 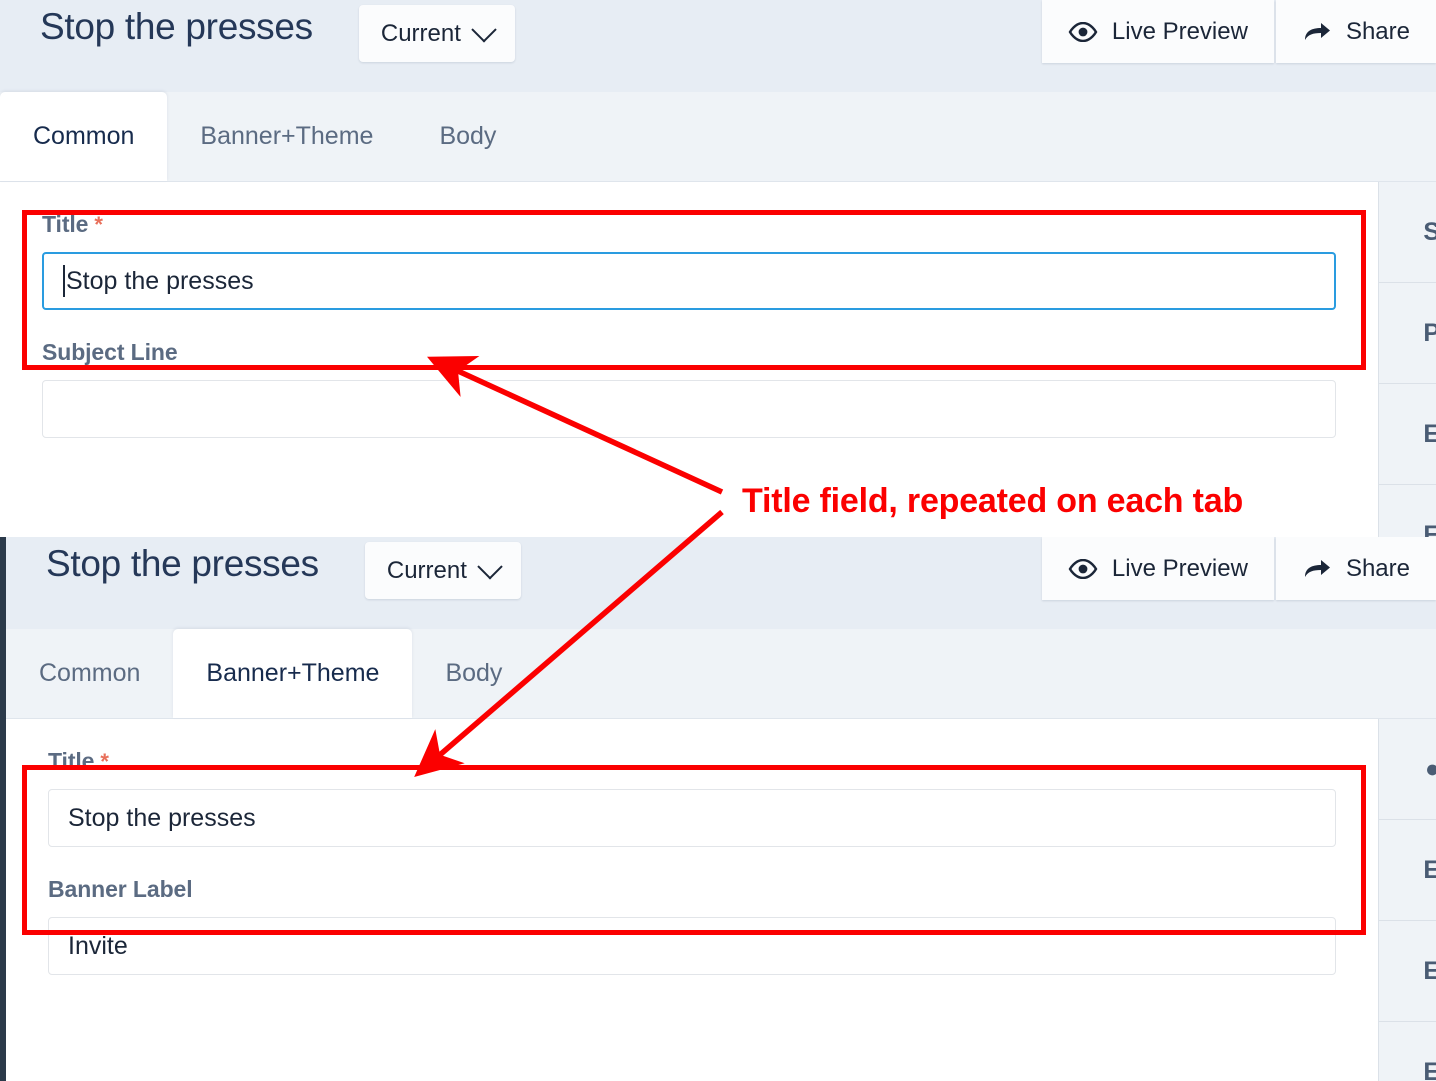 What do you see at coordinates (1413, 769) in the screenshot?
I see `side-panel-item-label: ●` at bounding box center [1413, 769].